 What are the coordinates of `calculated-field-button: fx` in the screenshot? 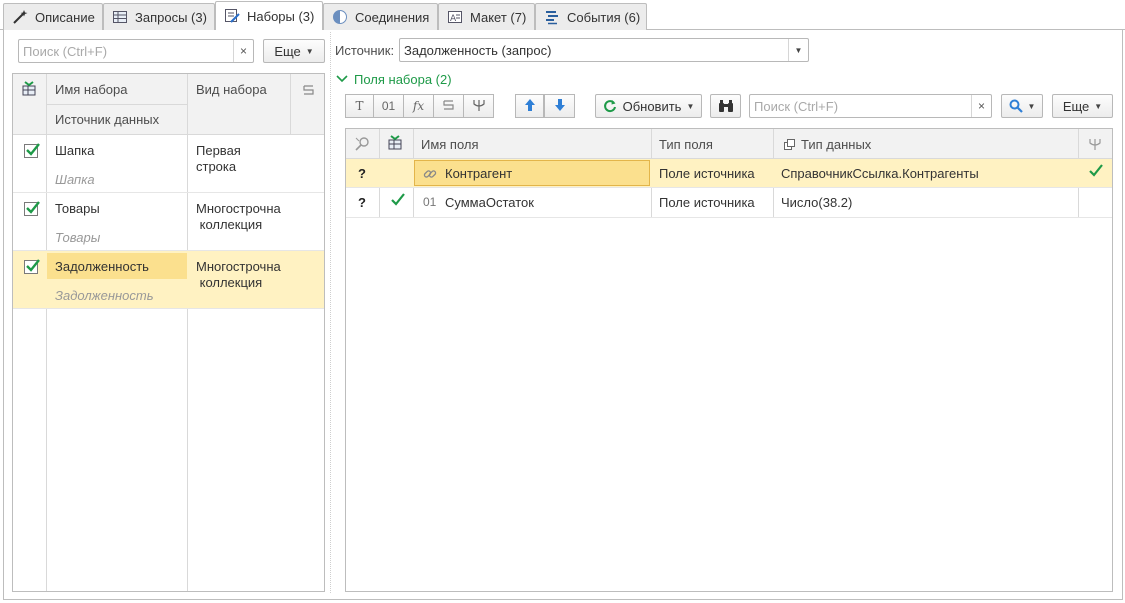 It's located at (418, 106).